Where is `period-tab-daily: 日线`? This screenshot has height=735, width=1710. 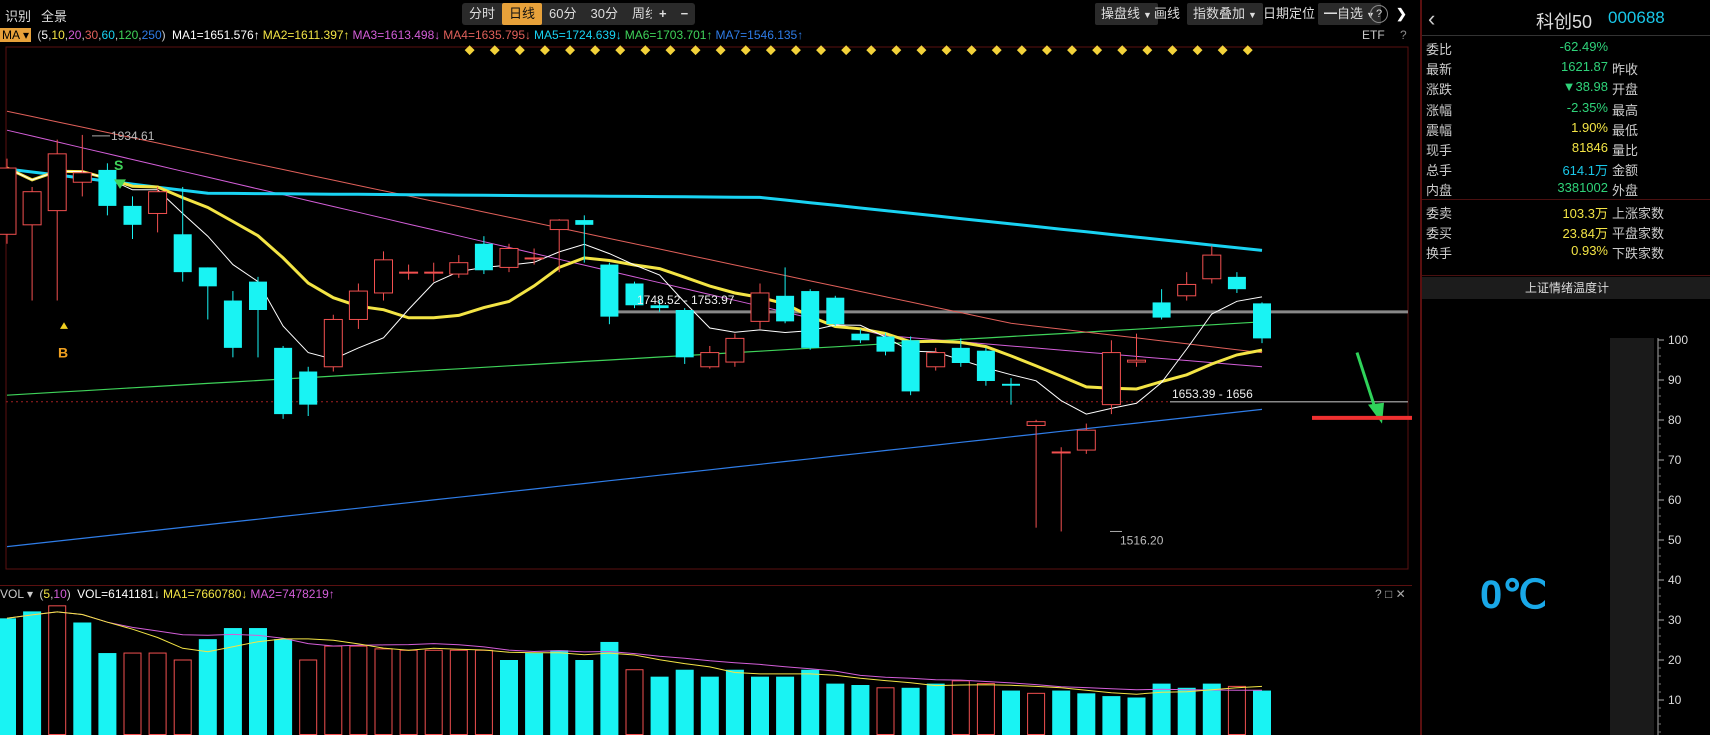
period-tab-daily: 日线 is located at coordinates (522, 14).